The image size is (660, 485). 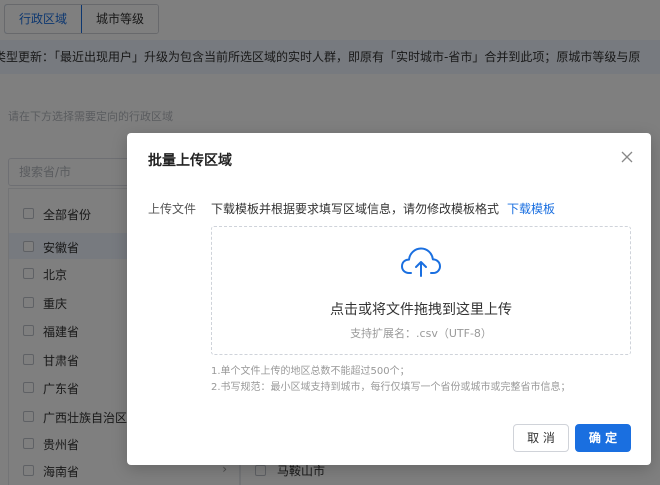 What do you see at coordinates (627, 157) in the screenshot?
I see `close-icon` at bounding box center [627, 157].